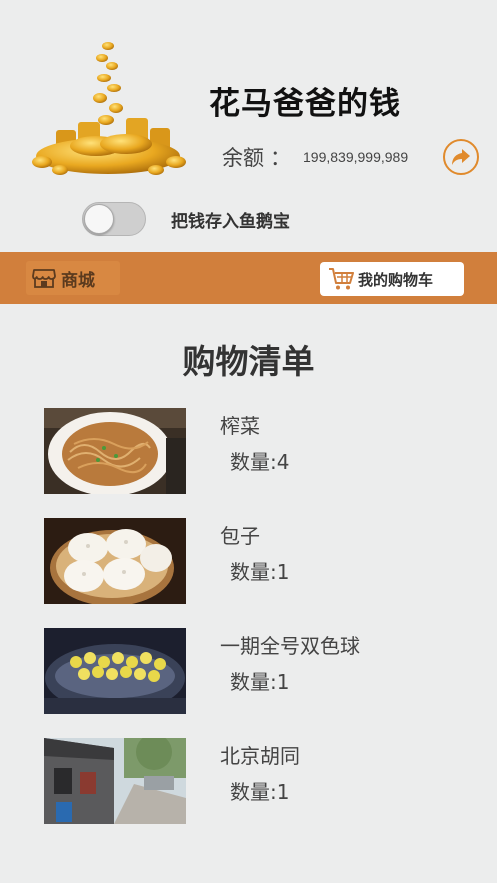 The height and width of the screenshot is (883, 497). Describe the element at coordinates (248, 361) in the screenshot. I see `shopping-list-title: 购物清单` at that location.